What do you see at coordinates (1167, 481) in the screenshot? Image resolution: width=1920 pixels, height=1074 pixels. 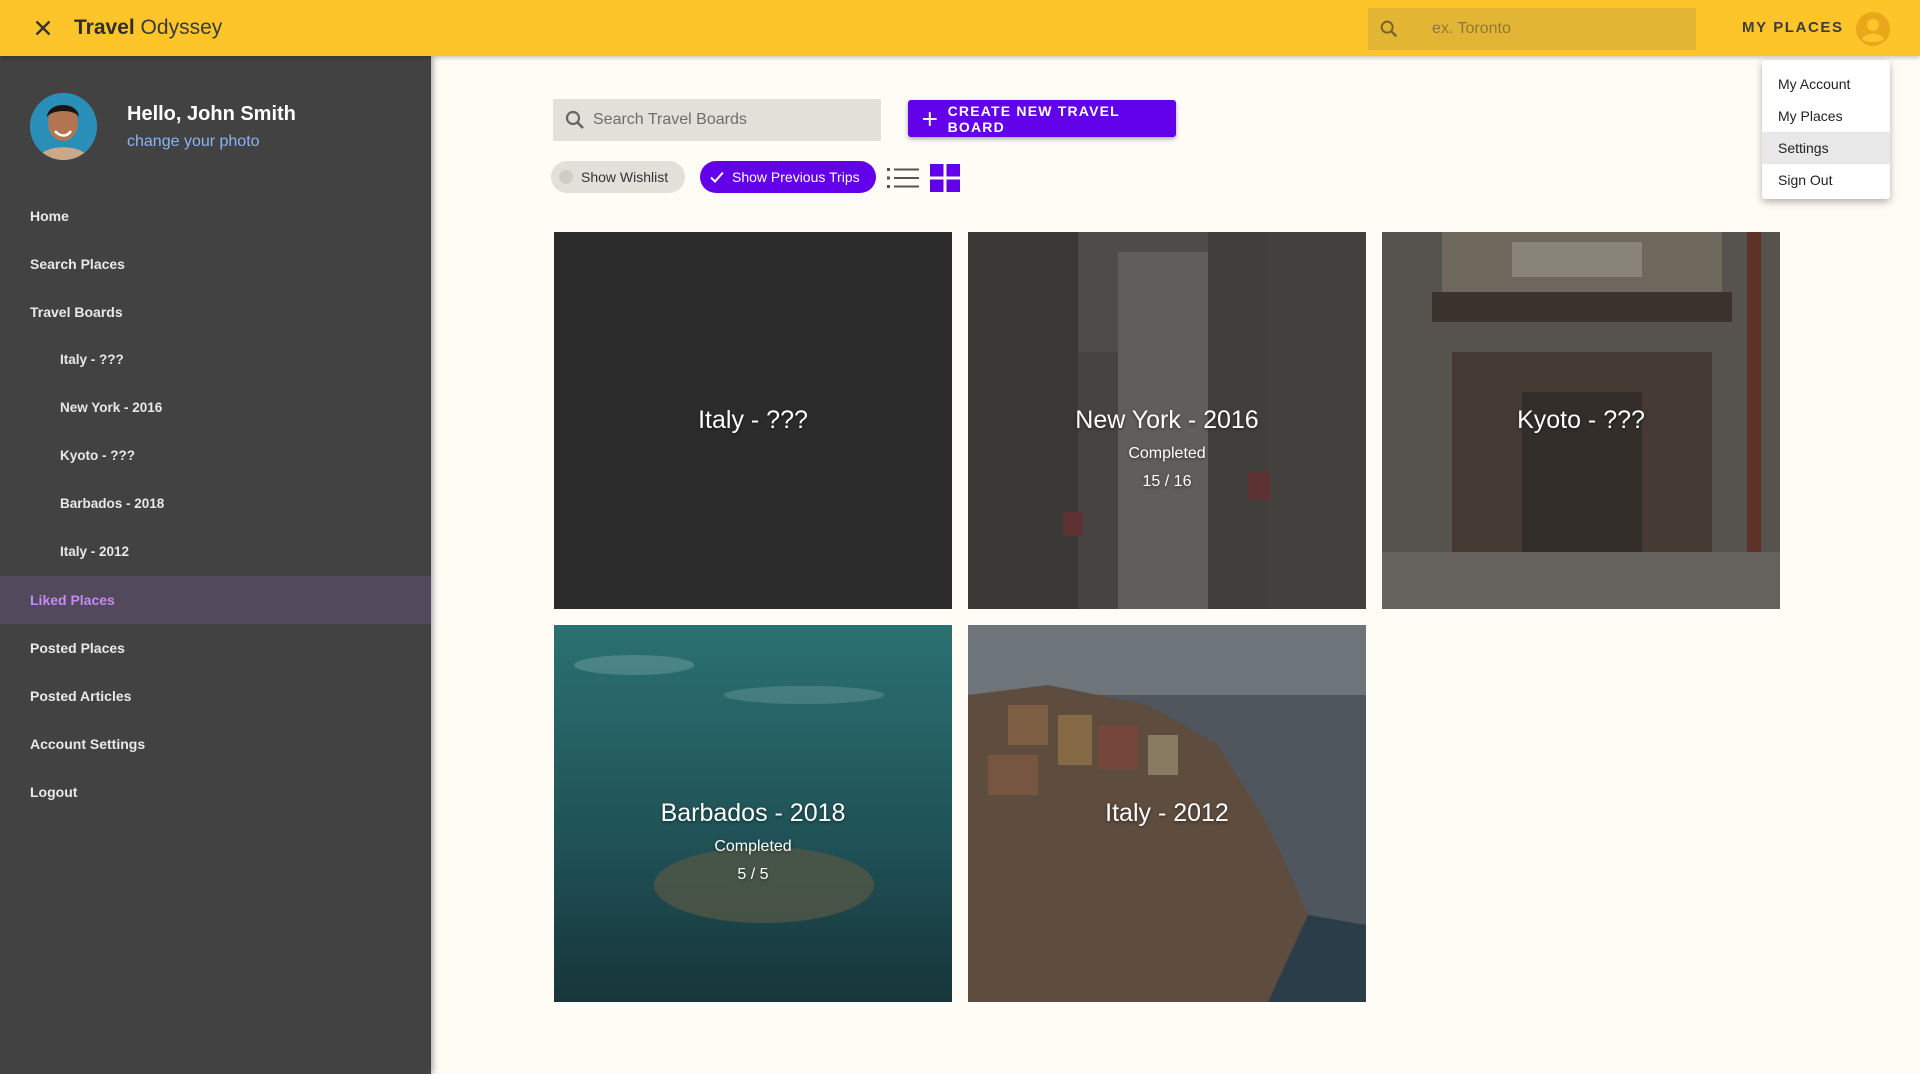 I see `card-progress-count: 15 / 16` at bounding box center [1167, 481].